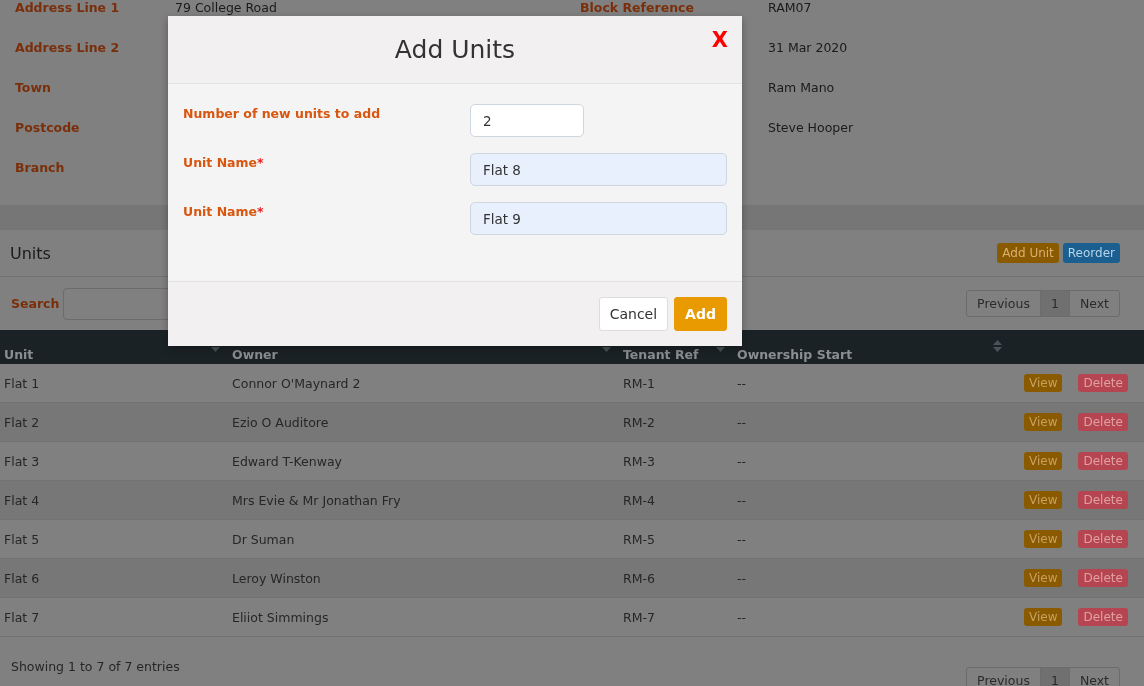 This screenshot has height=686, width=1144. What do you see at coordinates (68, 48) in the screenshot?
I see `field-label: Address Line 2` at bounding box center [68, 48].